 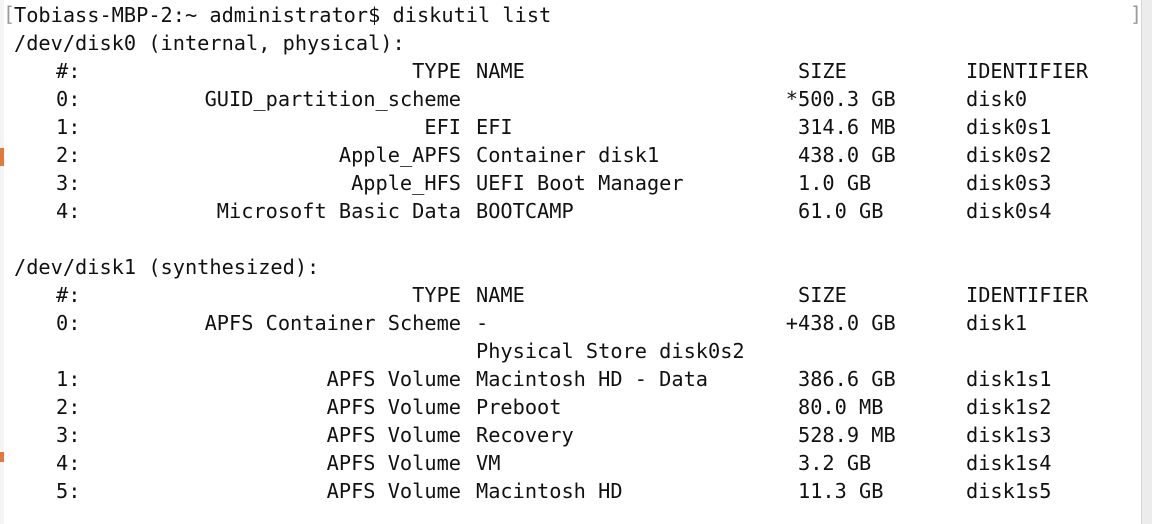 What do you see at coordinates (576, 99) in the screenshot?
I see `table-row: 0: GUID_partition_scheme * 500.3 GB disk0` at bounding box center [576, 99].